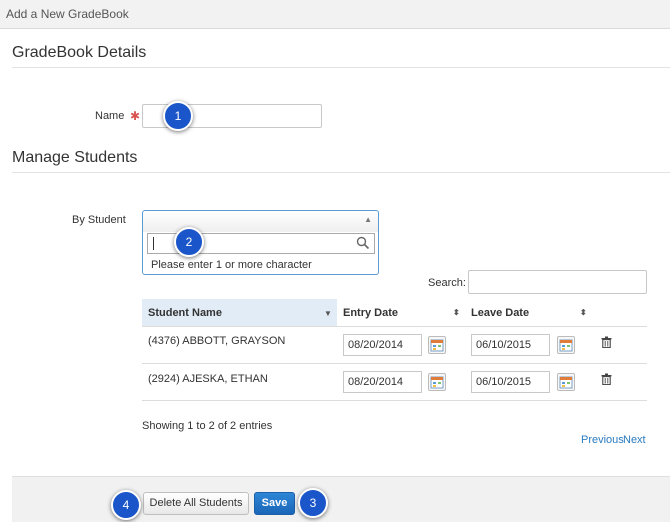  Describe the element at coordinates (529, 313) in the screenshot. I see `column-header-leave-date: Leave Date ⬍` at that location.